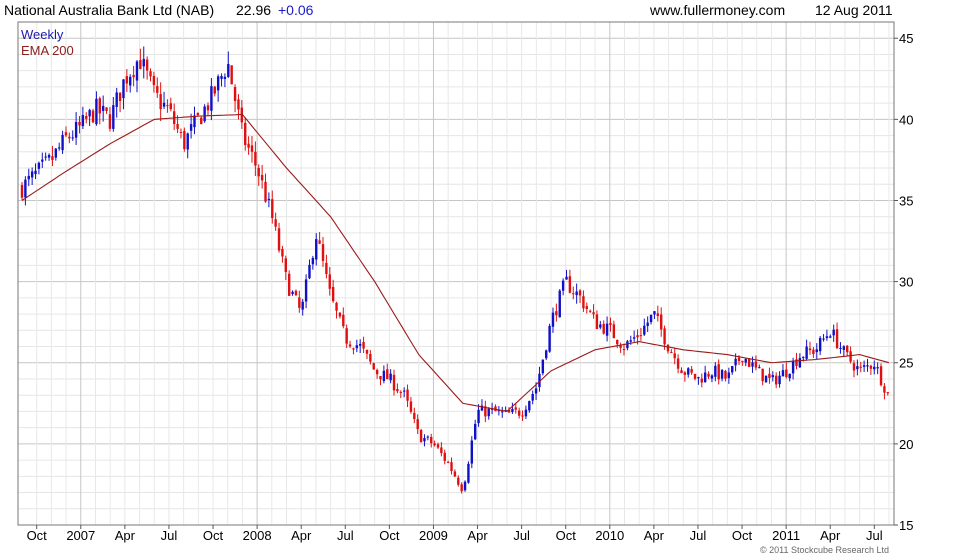  What do you see at coordinates (786, 535) in the screenshot?
I see `x-tick-label: 2011` at bounding box center [786, 535].